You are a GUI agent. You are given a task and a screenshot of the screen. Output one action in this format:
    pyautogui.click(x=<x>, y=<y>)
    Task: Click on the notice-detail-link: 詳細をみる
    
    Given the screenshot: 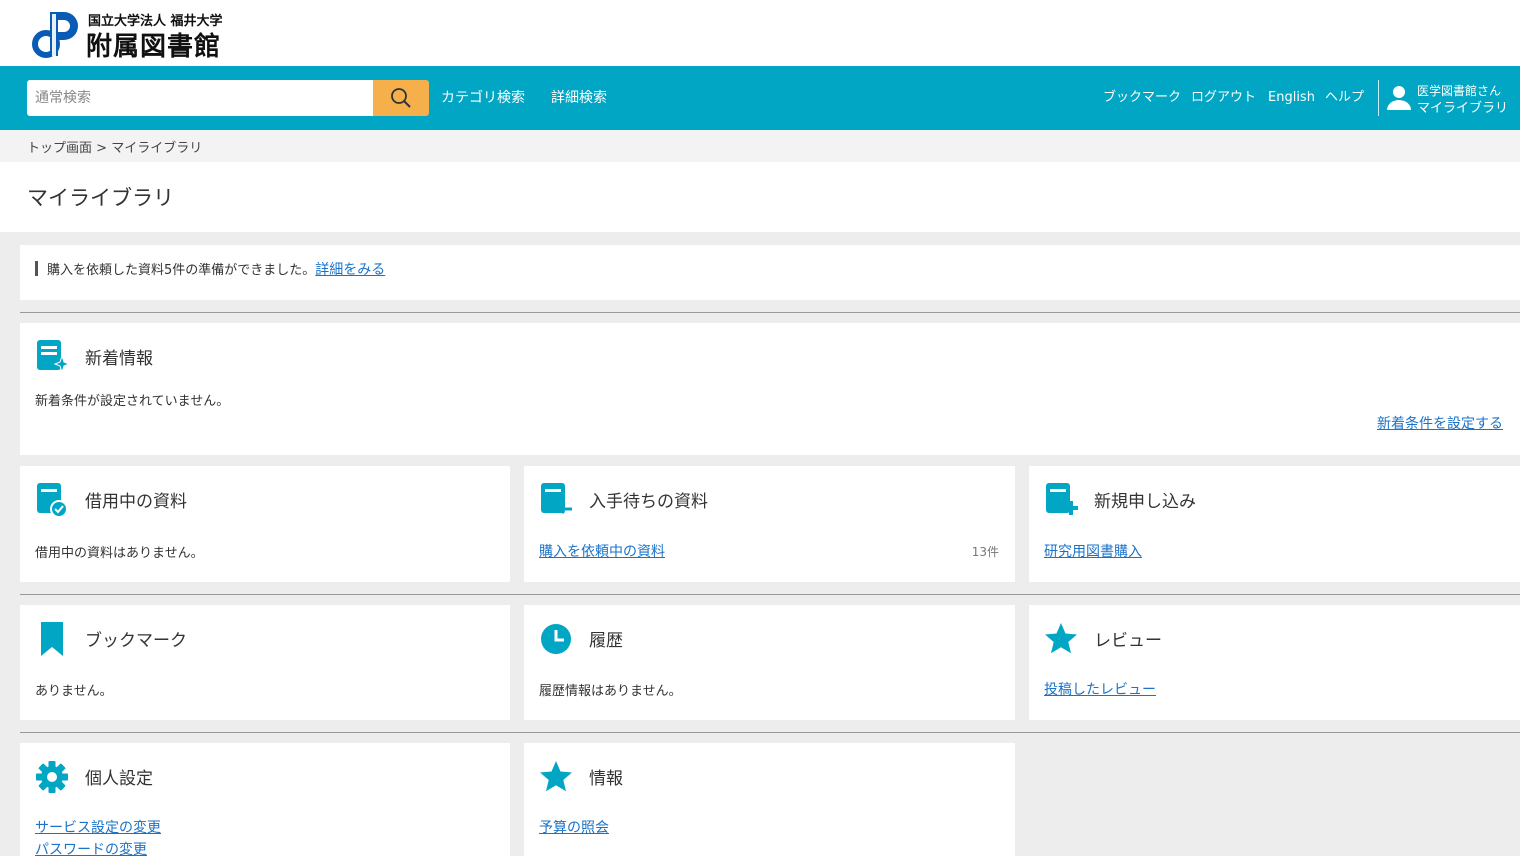 What is the action you would take?
    pyautogui.click(x=350, y=270)
    